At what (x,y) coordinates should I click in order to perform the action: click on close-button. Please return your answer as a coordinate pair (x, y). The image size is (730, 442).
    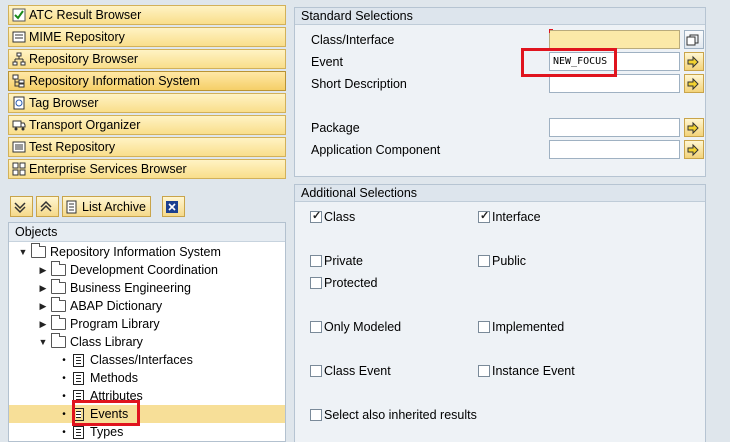
    Looking at the image, I should click on (173, 206).